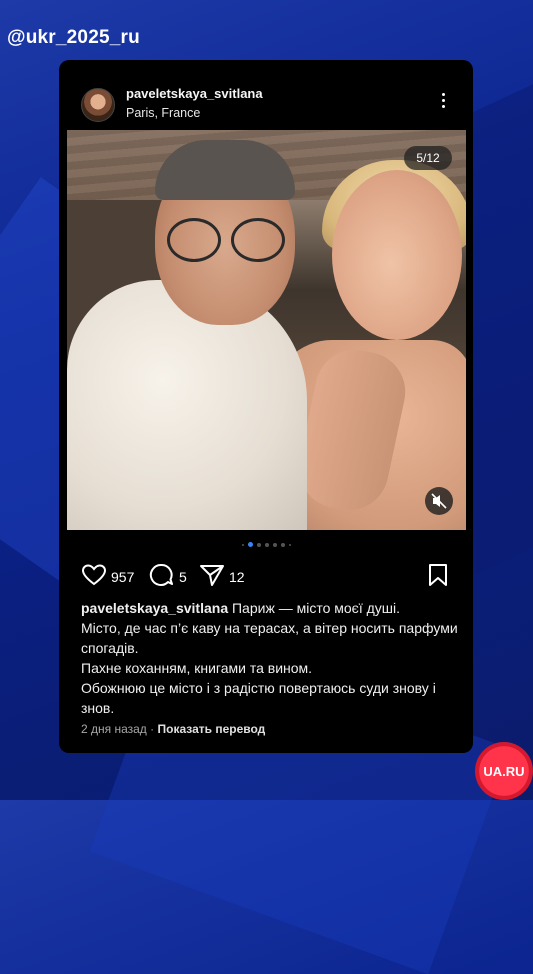 This screenshot has height=974, width=533. Describe the element at coordinates (212, 576) in the screenshot. I see `share-icon` at that location.